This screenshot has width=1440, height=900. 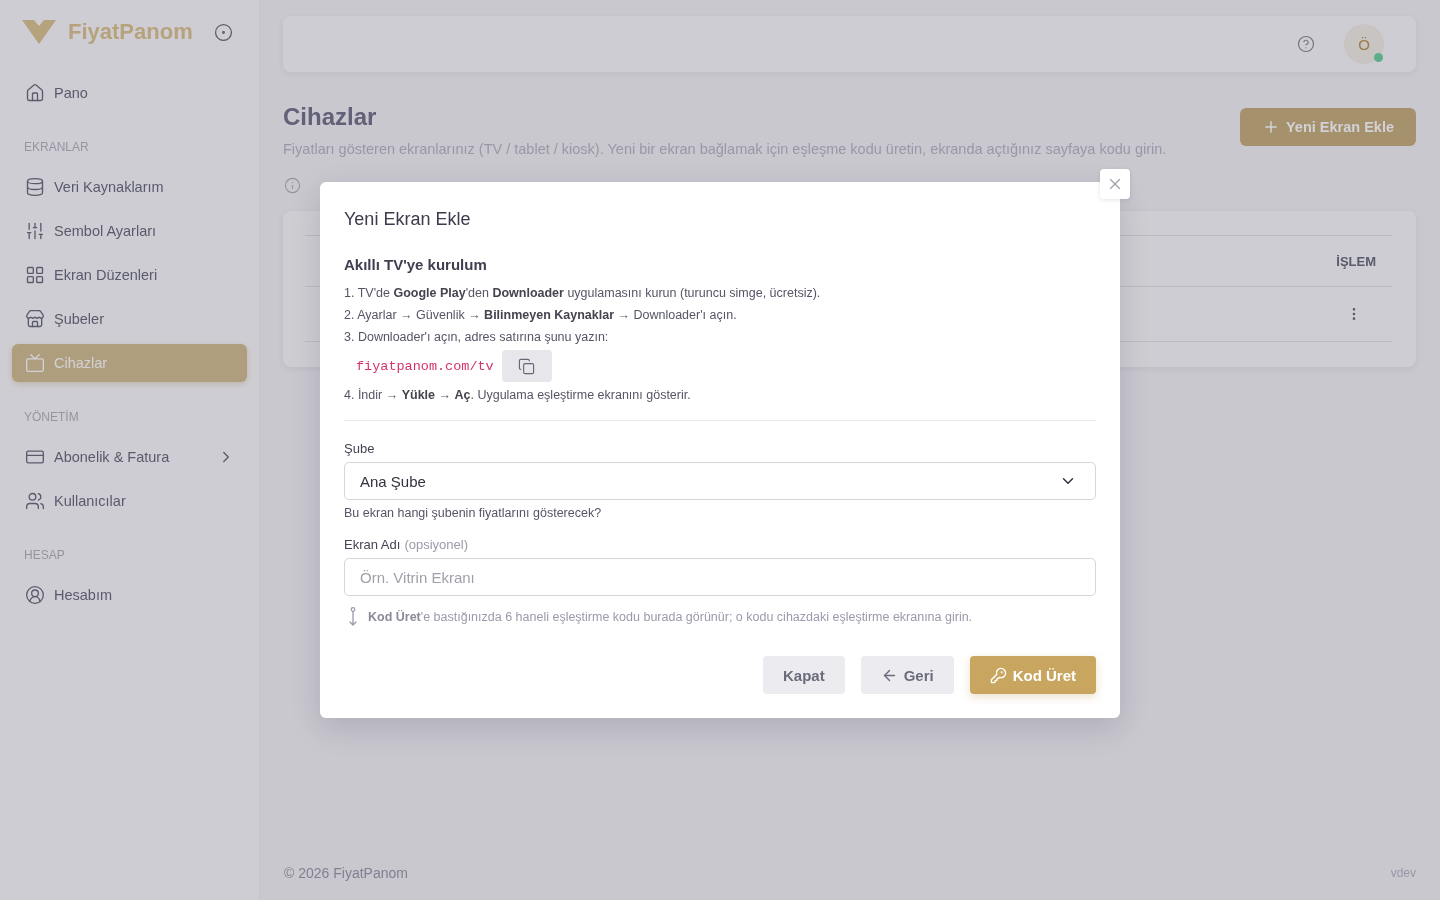 I want to click on plus-icon, so click(x=1271, y=127).